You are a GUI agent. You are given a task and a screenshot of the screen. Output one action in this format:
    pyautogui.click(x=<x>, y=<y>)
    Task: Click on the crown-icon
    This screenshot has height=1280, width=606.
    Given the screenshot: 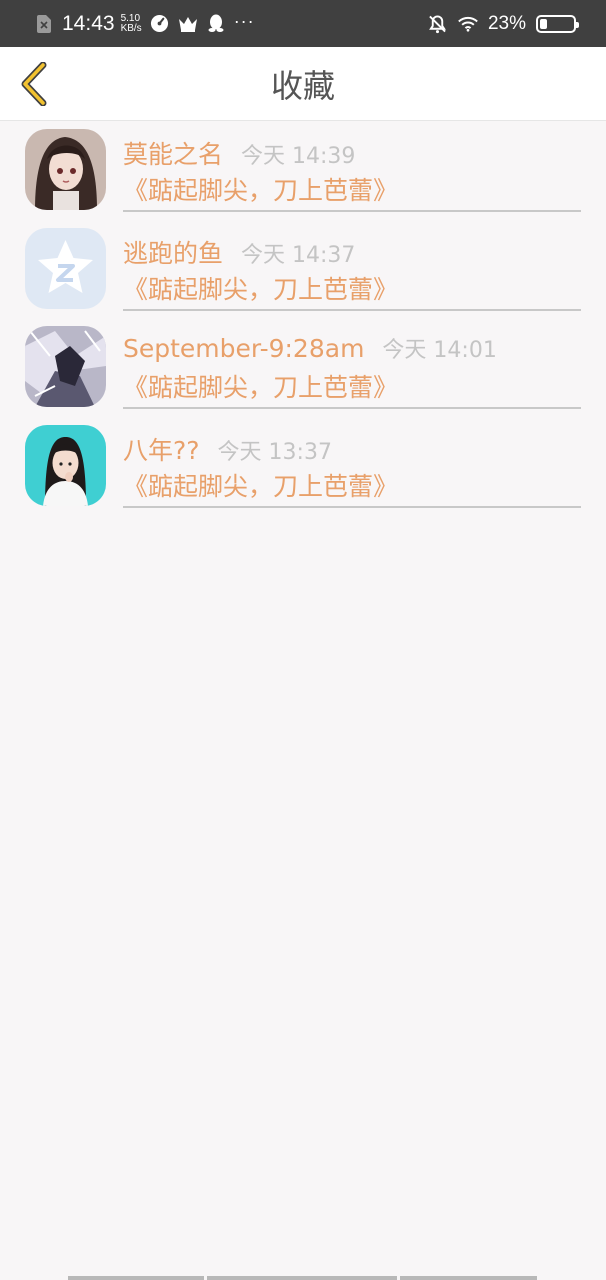 What is the action you would take?
    pyautogui.click(x=188, y=24)
    